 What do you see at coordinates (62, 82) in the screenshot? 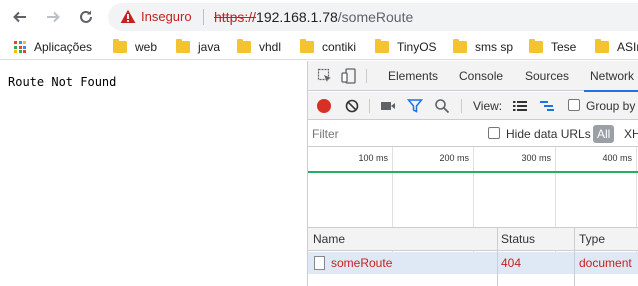
I see `page-body-text: Route Not Found` at bounding box center [62, 82].